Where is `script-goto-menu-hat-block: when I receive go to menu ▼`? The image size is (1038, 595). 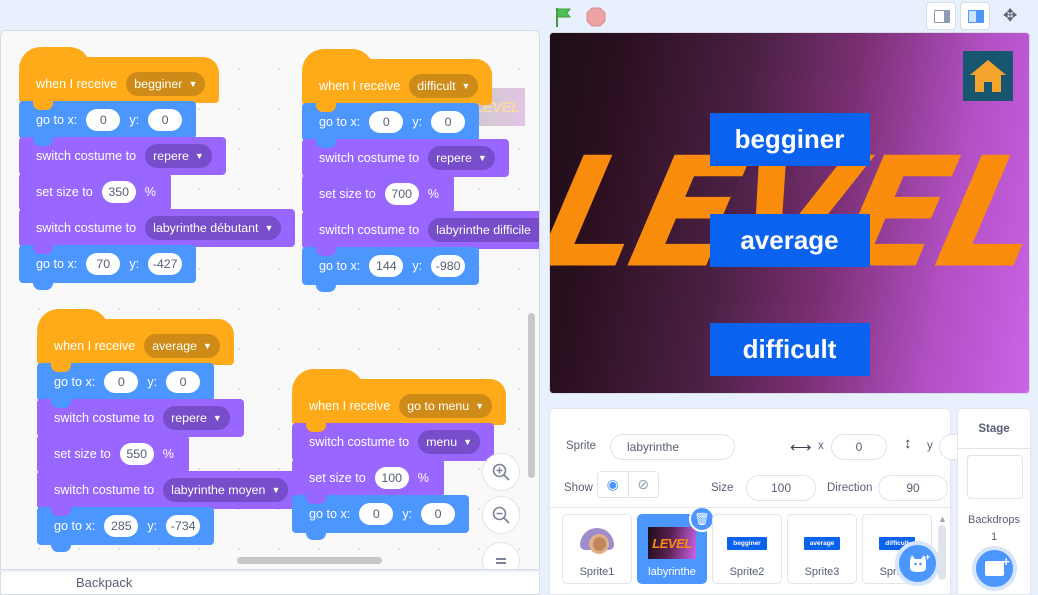
script-goto-menu-hat-block: when I receive go to menu ▼ is located at coordinates (399, 400).